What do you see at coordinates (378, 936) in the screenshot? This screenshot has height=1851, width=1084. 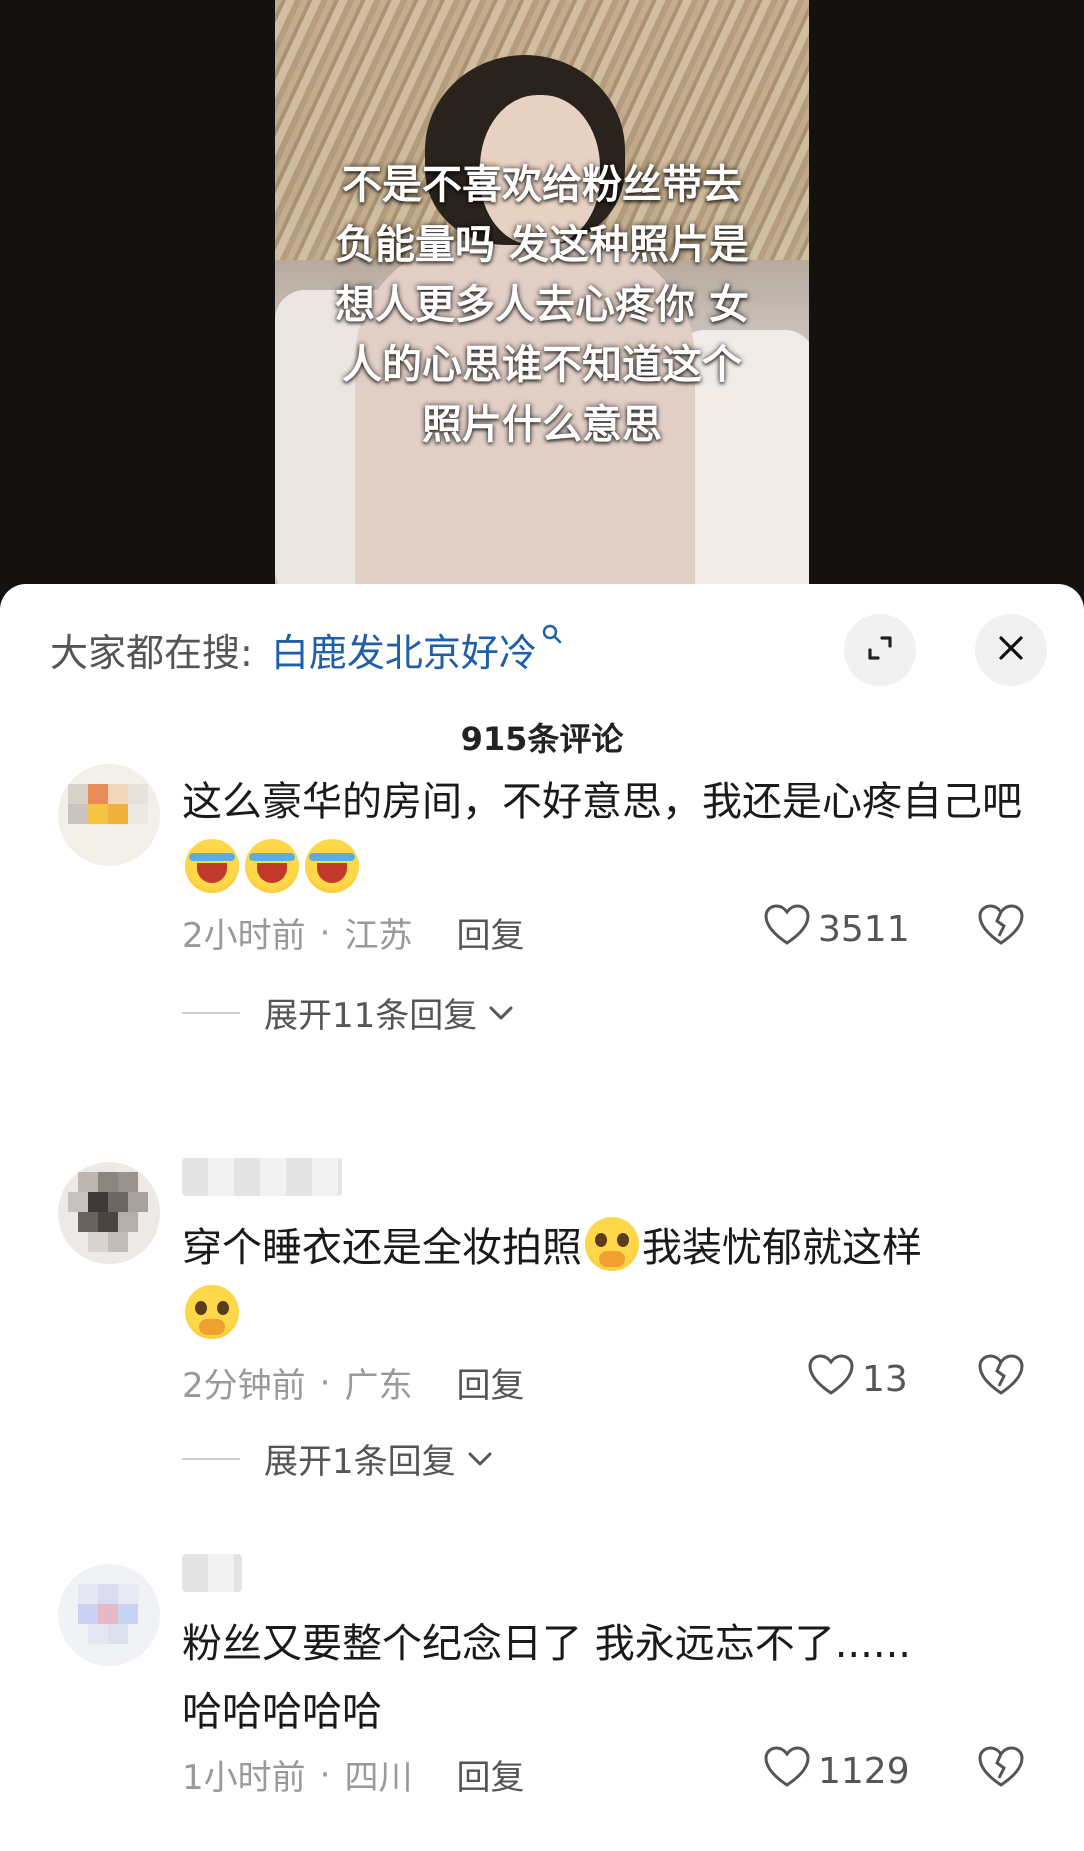 I see `comment-location: 江苏` at bounding box center [378, 936].